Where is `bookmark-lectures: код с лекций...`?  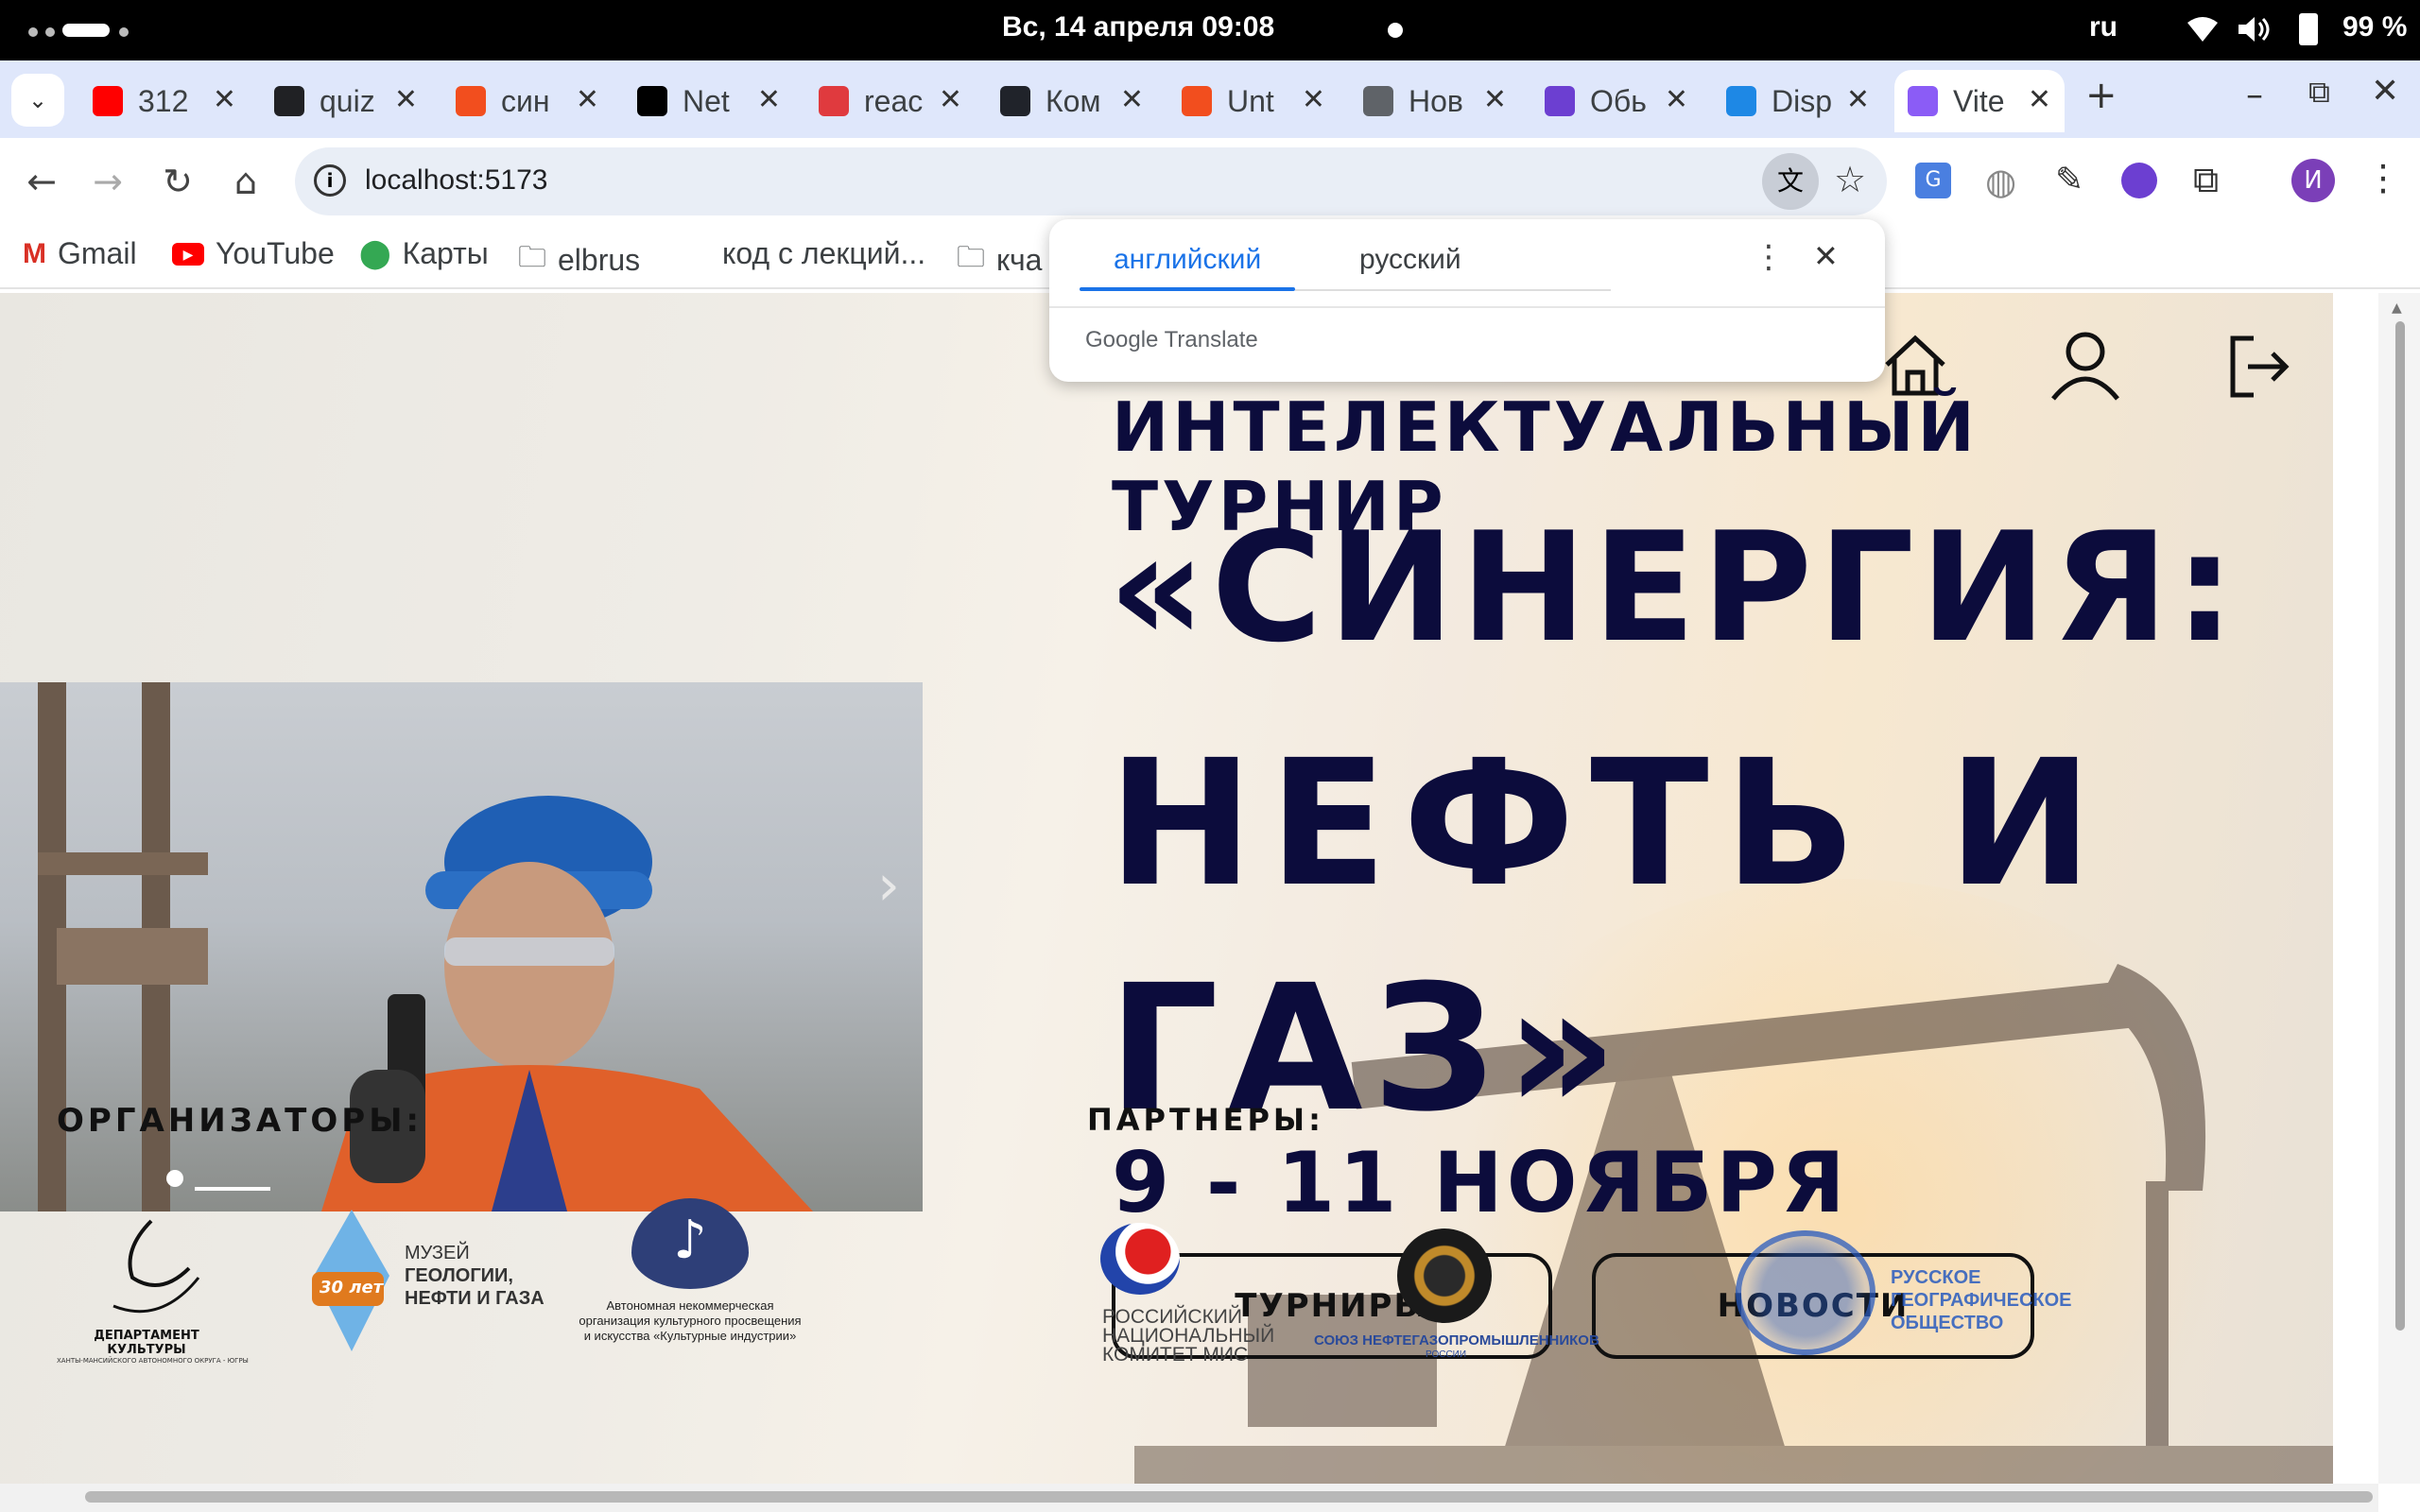
bookmark-lectures: код с лекций... is located at coordinates (824, 253).